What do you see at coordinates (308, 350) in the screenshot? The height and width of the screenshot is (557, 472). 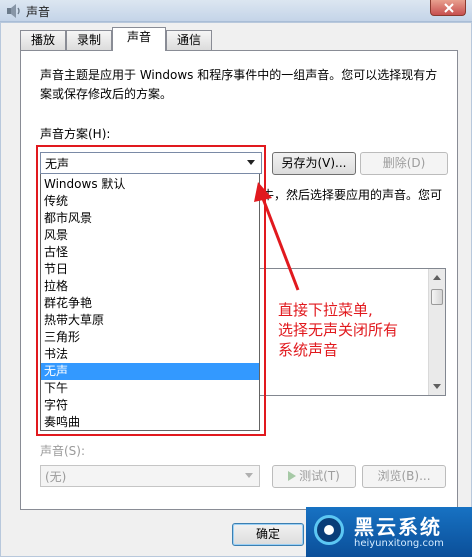 I see `annotation-line-3: 系统声音` at bounding box center [308, 350].